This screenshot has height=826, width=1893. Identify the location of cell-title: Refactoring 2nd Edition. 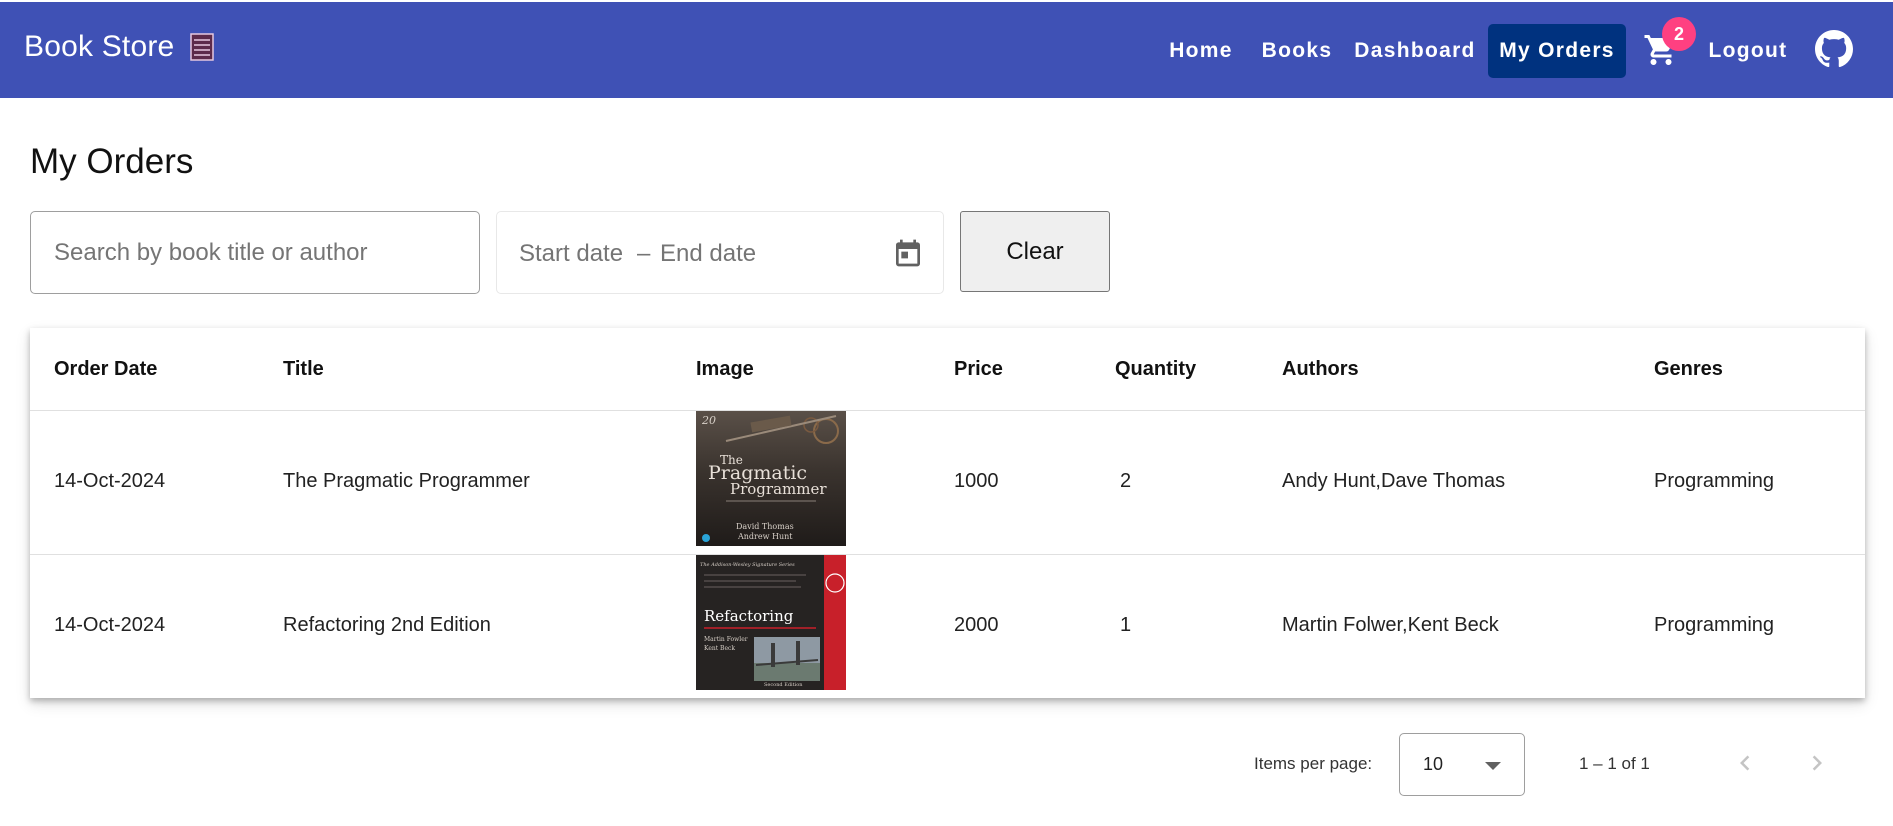
(387, 625).